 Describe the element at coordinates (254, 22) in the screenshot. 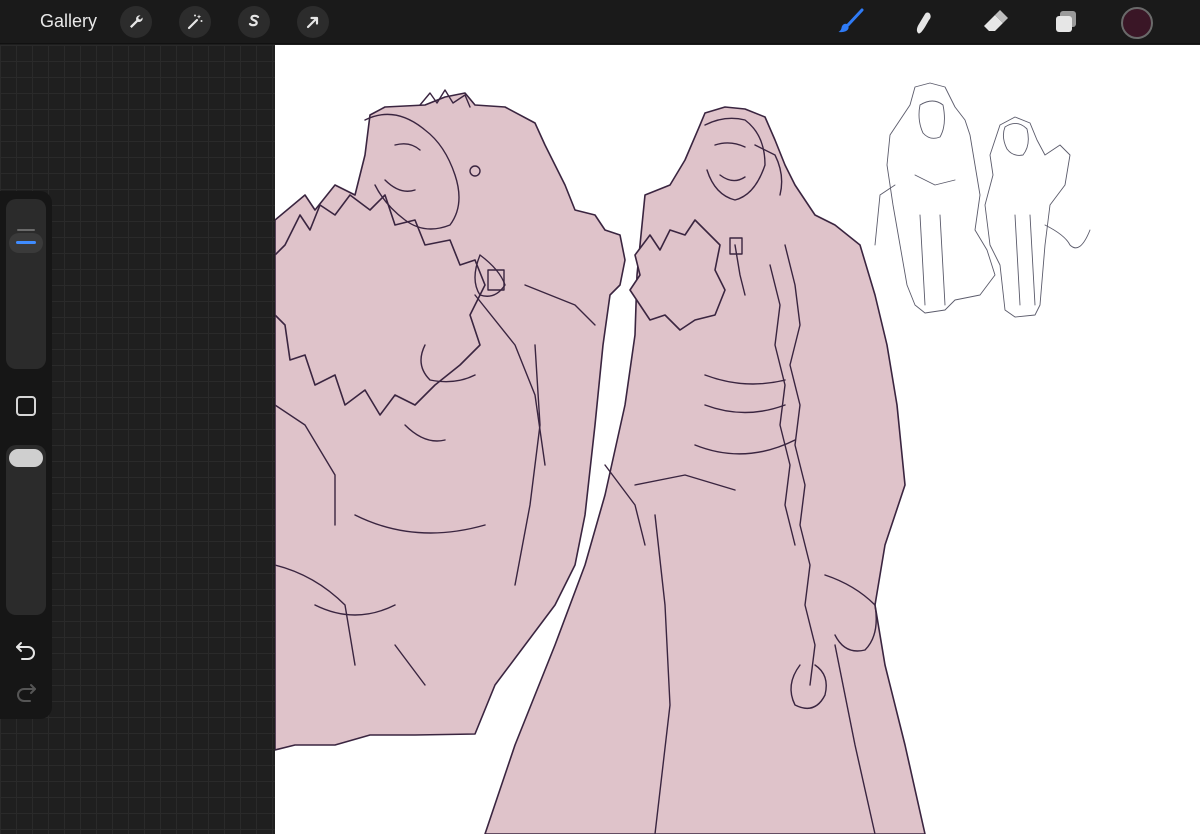

I see `selection-s-icon` at that location.